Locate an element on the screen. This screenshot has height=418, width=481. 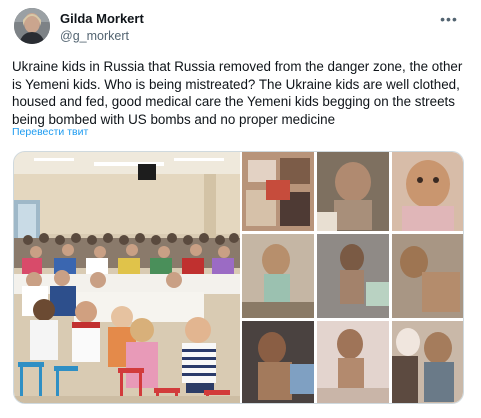
author-handle: @g_morkert is located at coordinates (102, 36).